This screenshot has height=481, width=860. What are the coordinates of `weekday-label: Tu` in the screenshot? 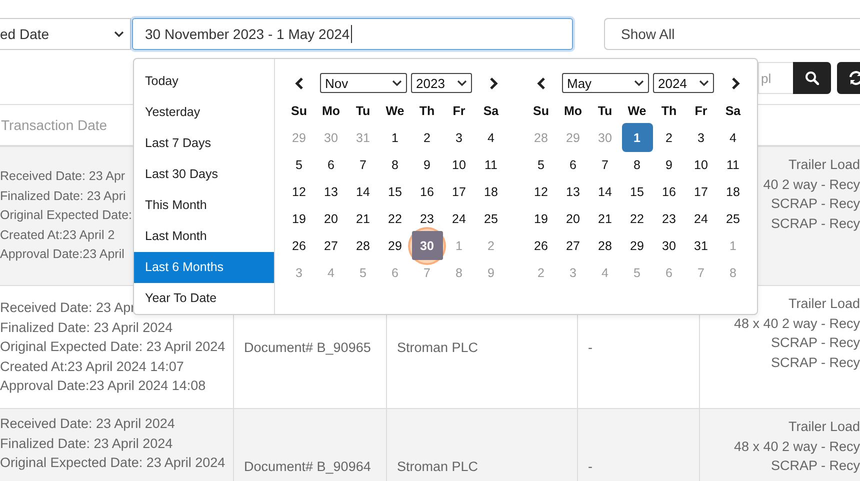 It's located at (363, 111).